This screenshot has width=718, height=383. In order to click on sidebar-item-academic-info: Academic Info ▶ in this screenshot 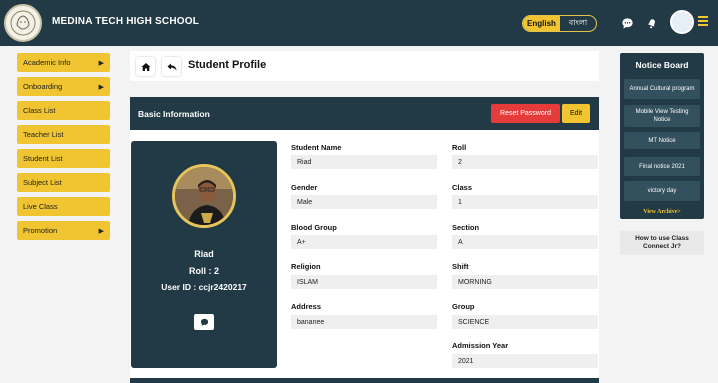, I will do `click(63, 62)`.